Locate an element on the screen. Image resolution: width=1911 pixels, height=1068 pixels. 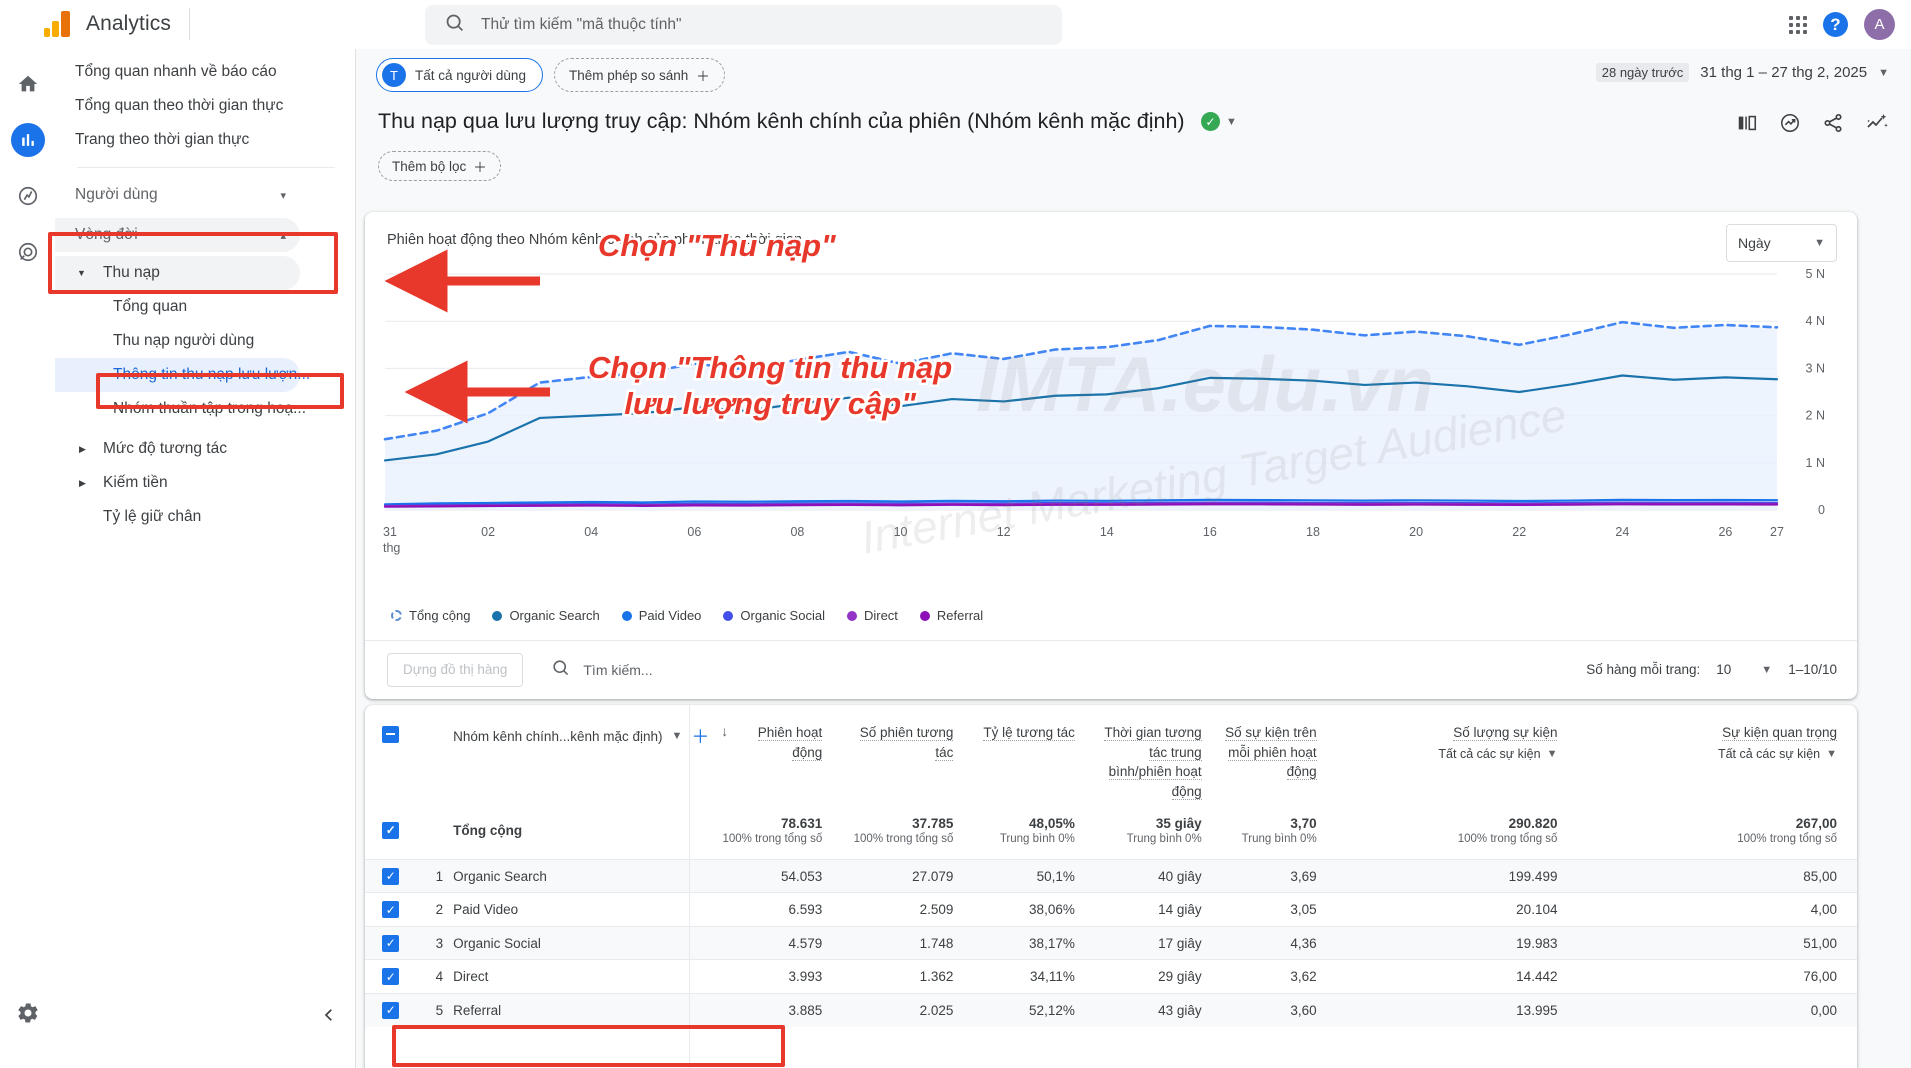
sidebar-item-monetisation: ▶ Kiếm tiền is located at coordinates (177, 483).